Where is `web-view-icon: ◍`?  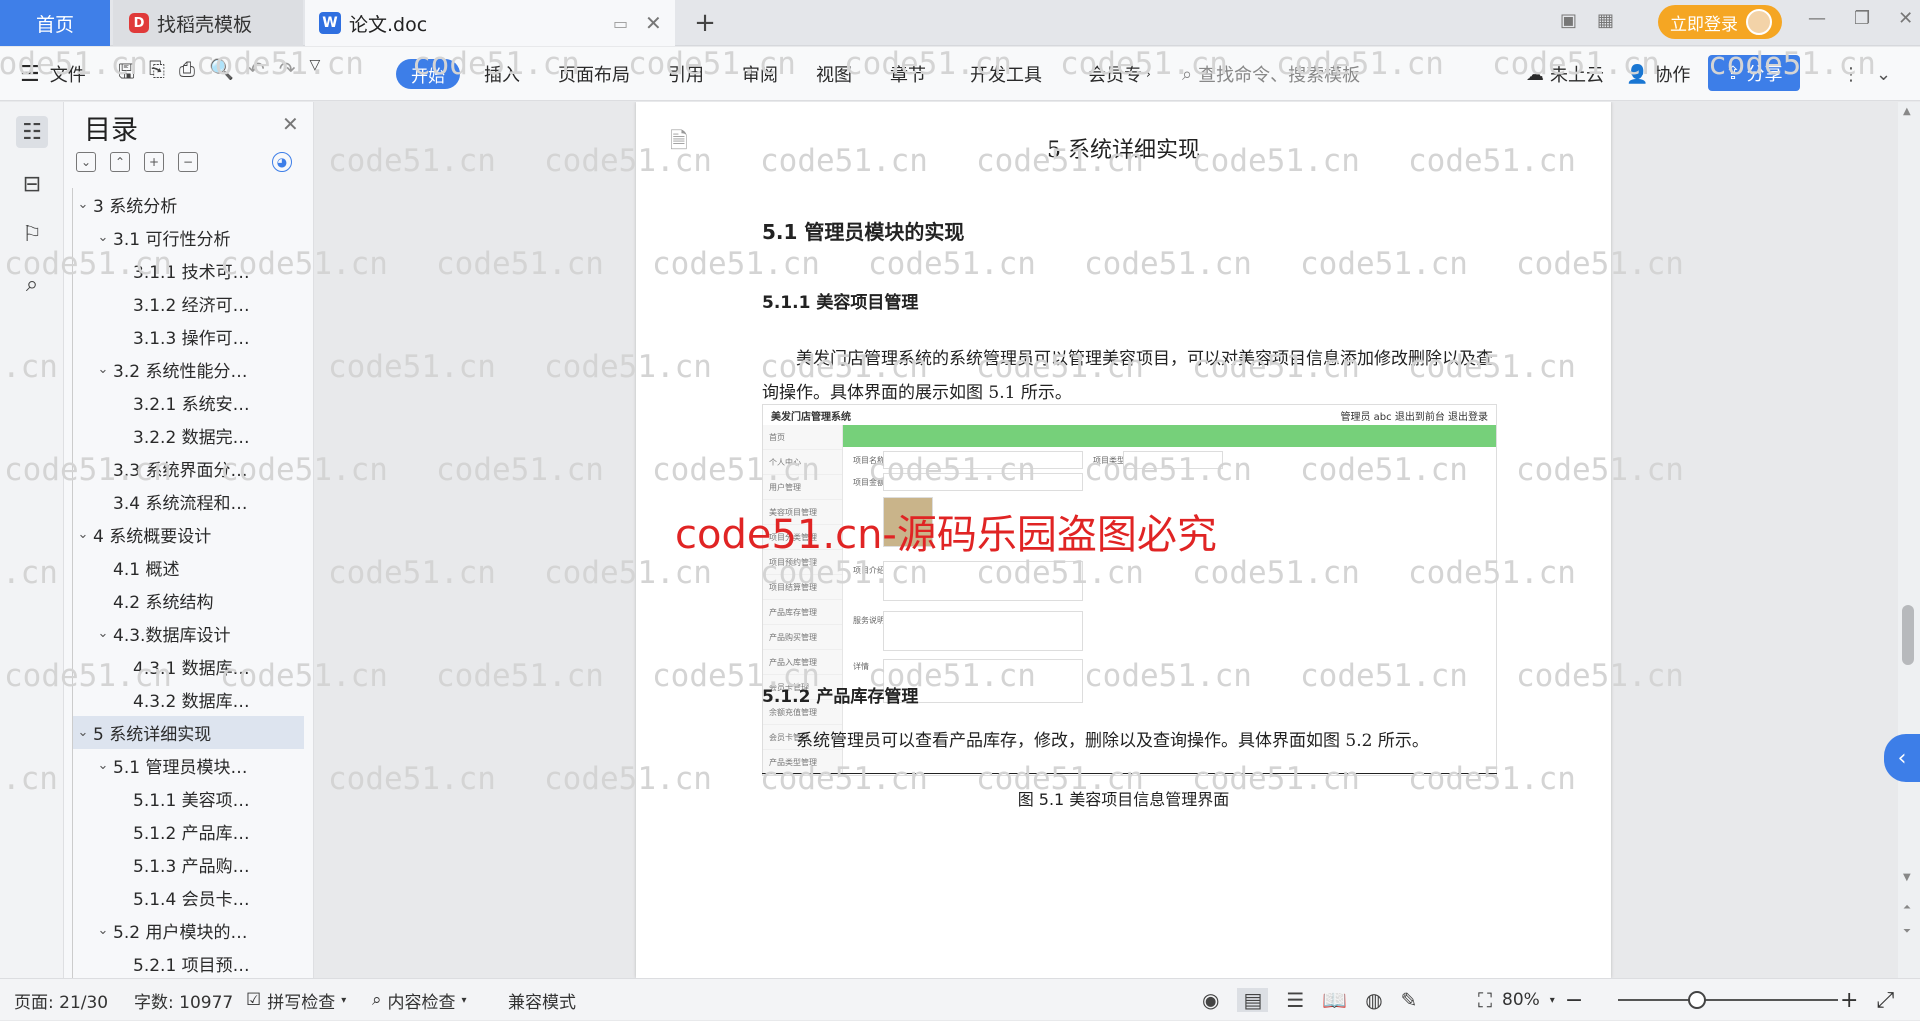
web-view-icon: ◍ is located at coordinates (1373, 1000).